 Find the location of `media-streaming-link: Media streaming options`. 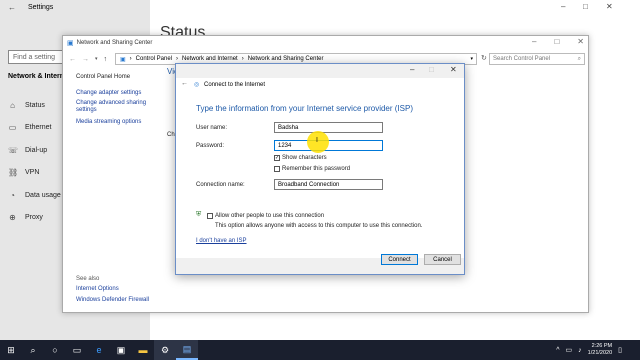

media-streaming-link: Media streaming options is located at coordinates (108, 122).